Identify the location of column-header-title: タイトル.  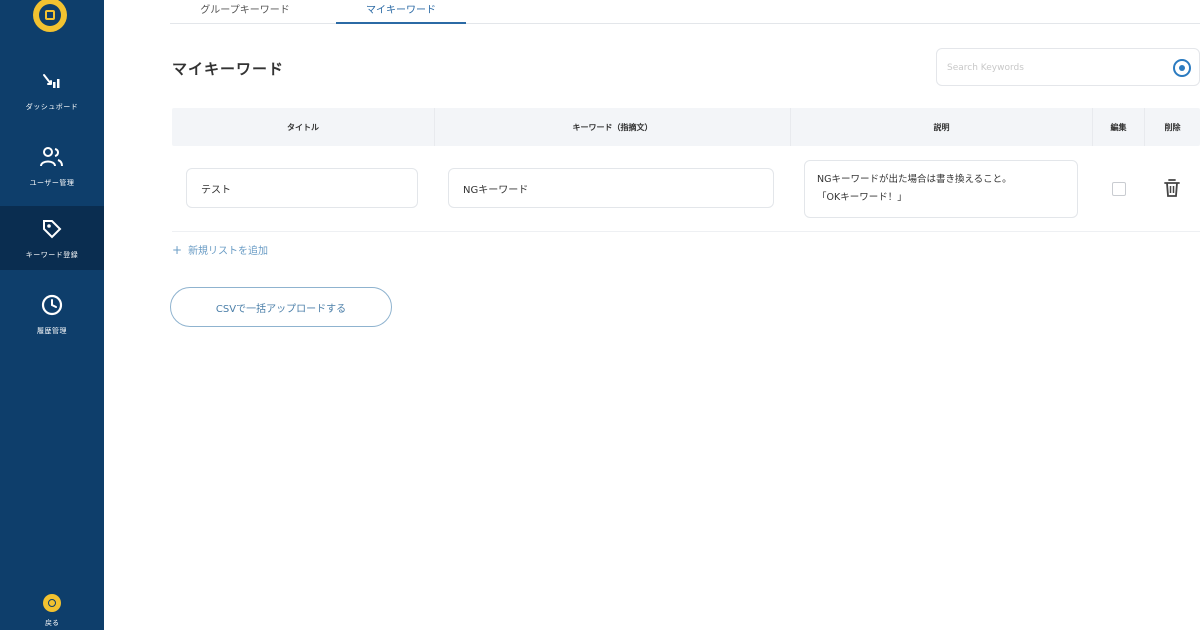
(303, 127).